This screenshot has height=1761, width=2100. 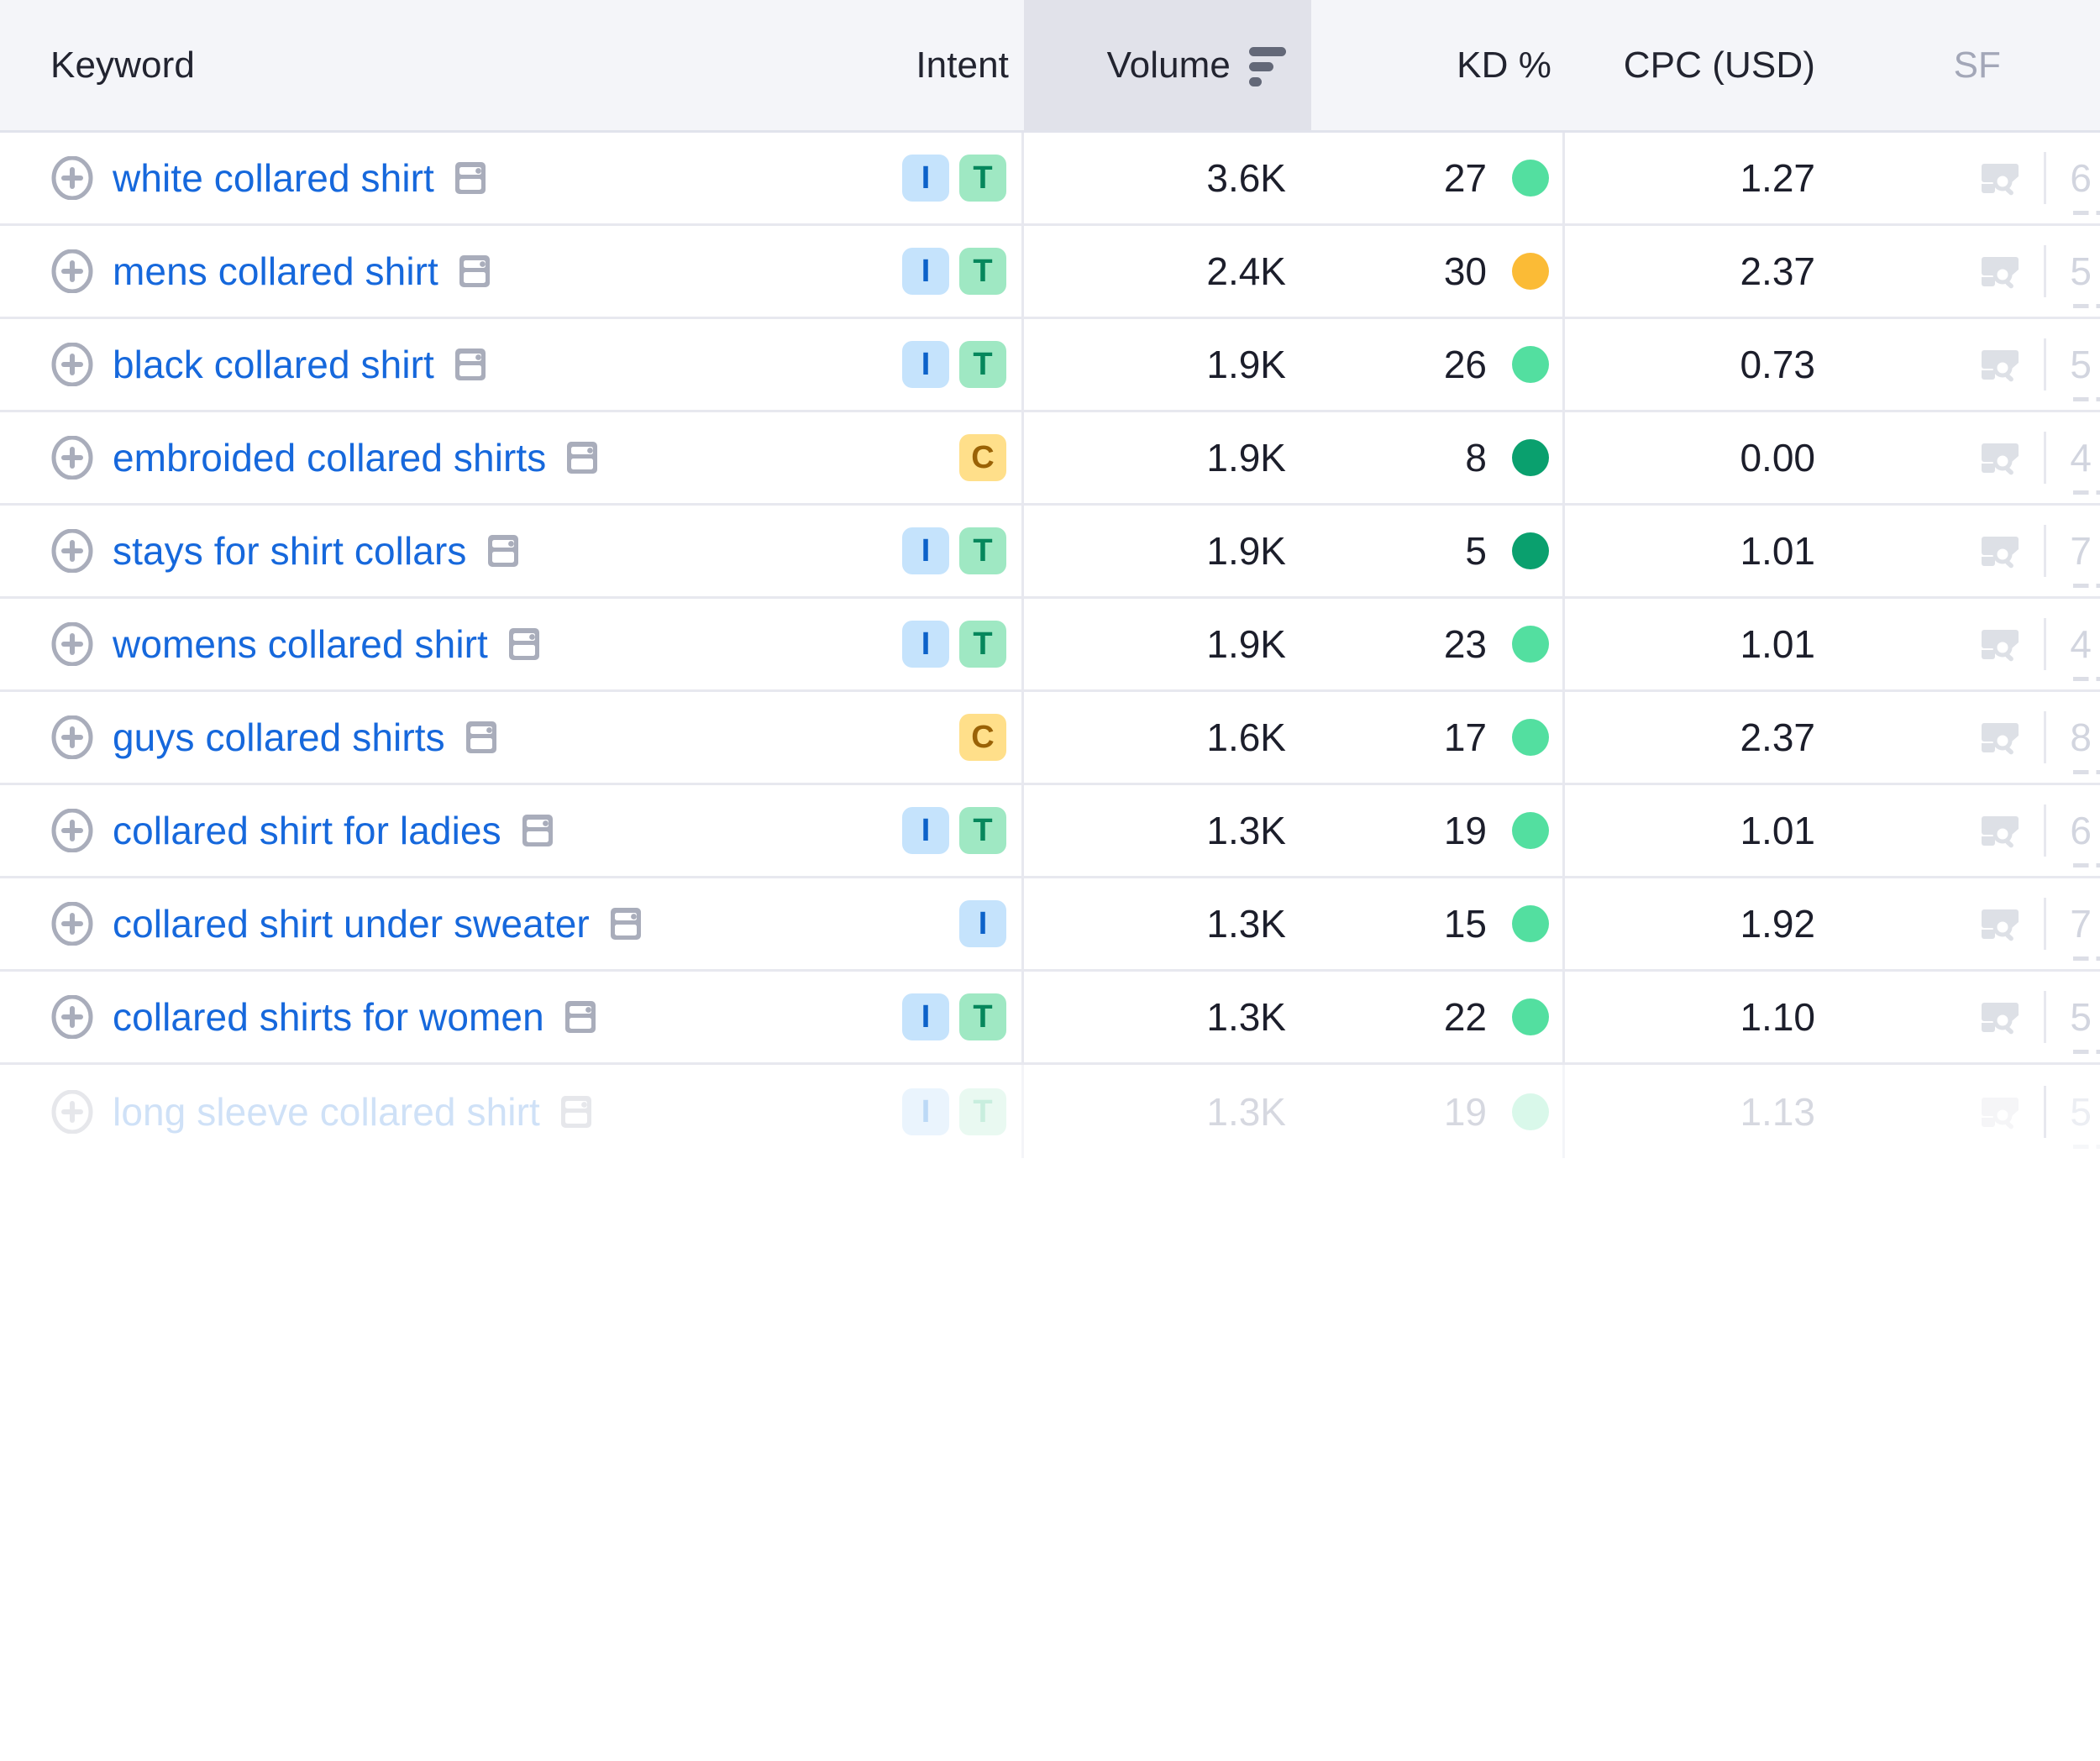 I want to click on cell-keyword: collared shirt for ladies, so click(x=428, y=830).